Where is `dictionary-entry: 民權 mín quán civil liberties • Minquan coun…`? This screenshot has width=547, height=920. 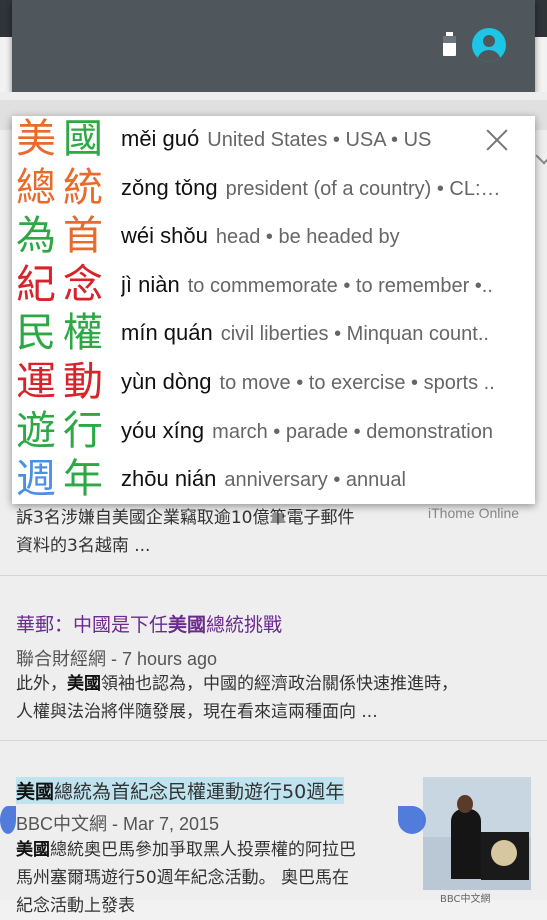
dictionary-entry: 民權 mín quán civil liberties • Minquan coun… is located at coordinates (267, 334).